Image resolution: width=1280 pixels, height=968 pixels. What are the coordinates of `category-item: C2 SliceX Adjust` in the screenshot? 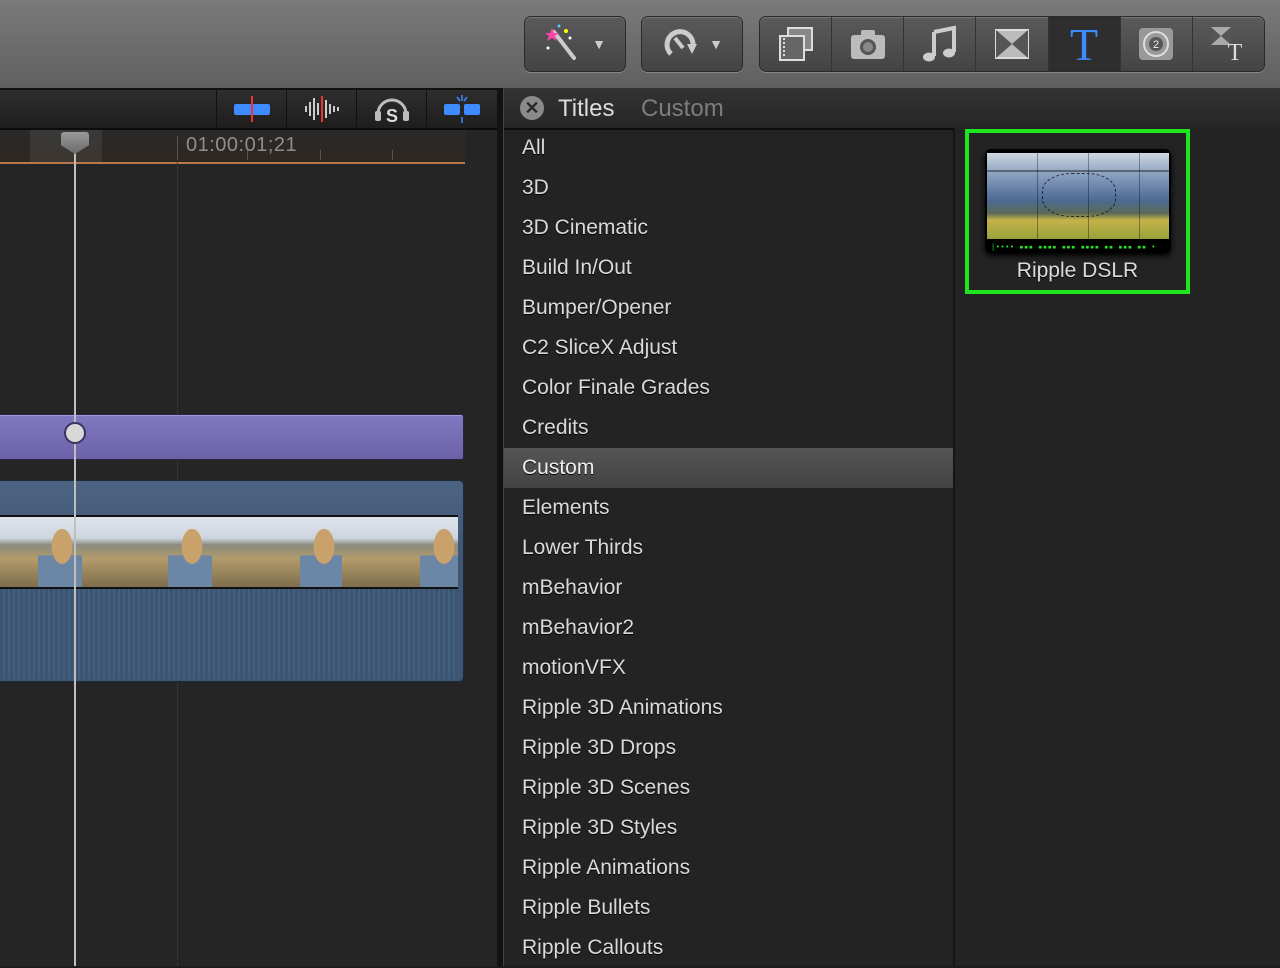 It's located at (728, 348).